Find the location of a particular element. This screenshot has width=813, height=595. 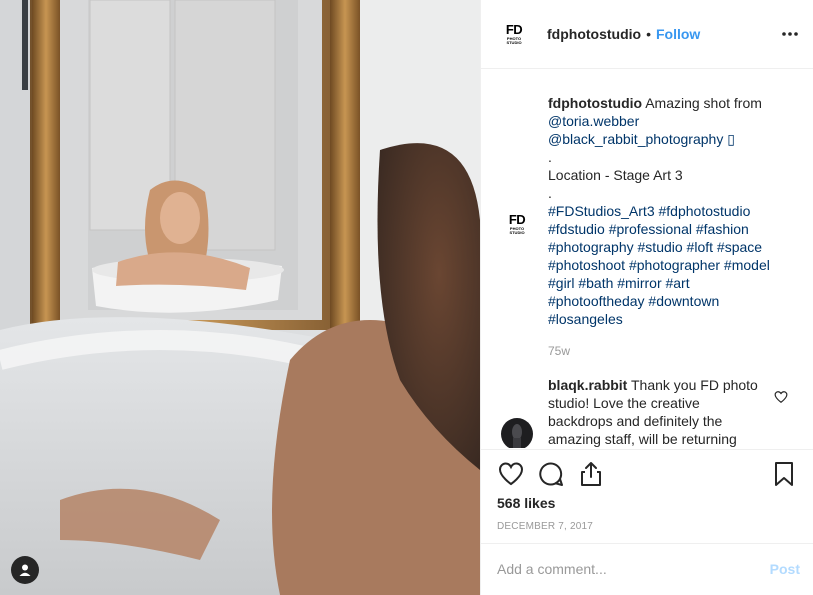

hashtag-line: #girl #bath #mirror #art is located at coordinates (668, 283).